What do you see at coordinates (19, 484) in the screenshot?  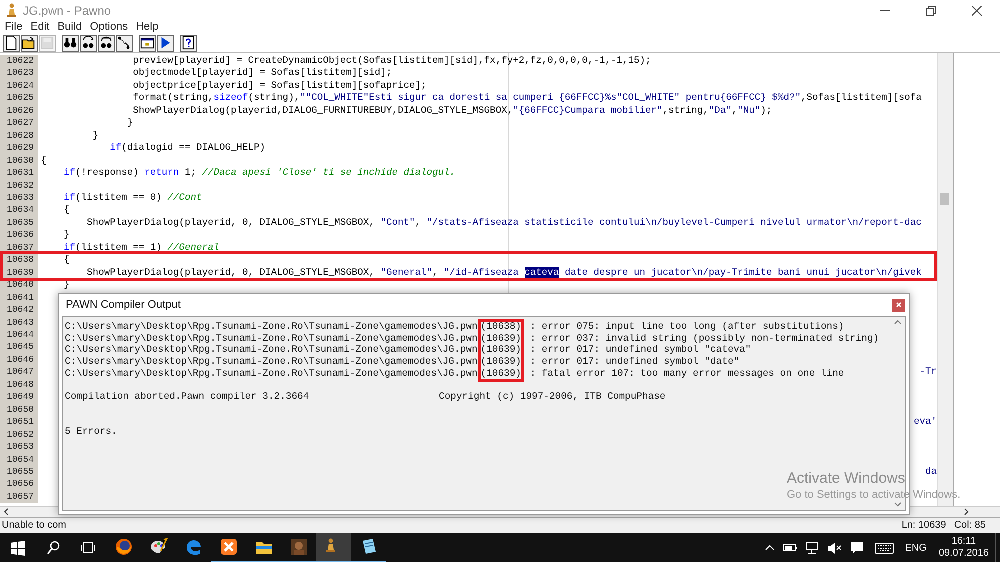 I see `line-number: 10656` at bounding box center [19, 484].